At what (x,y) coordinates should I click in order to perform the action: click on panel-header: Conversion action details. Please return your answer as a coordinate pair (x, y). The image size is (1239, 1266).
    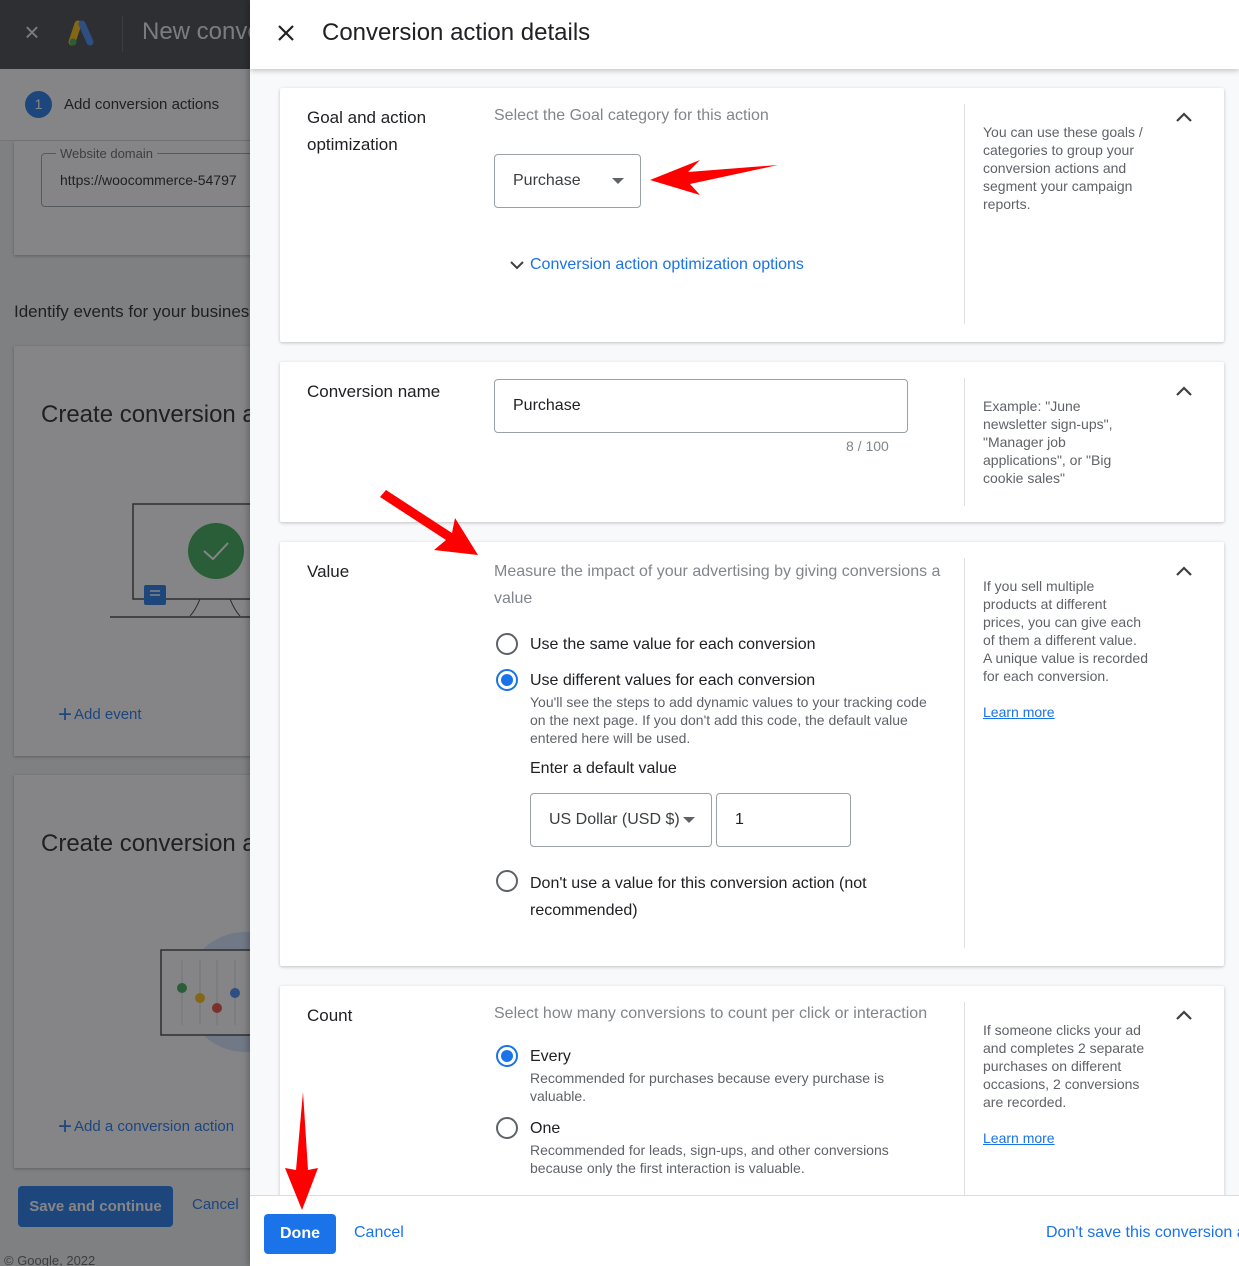
    Looking at the image, I should click on (744, 34).